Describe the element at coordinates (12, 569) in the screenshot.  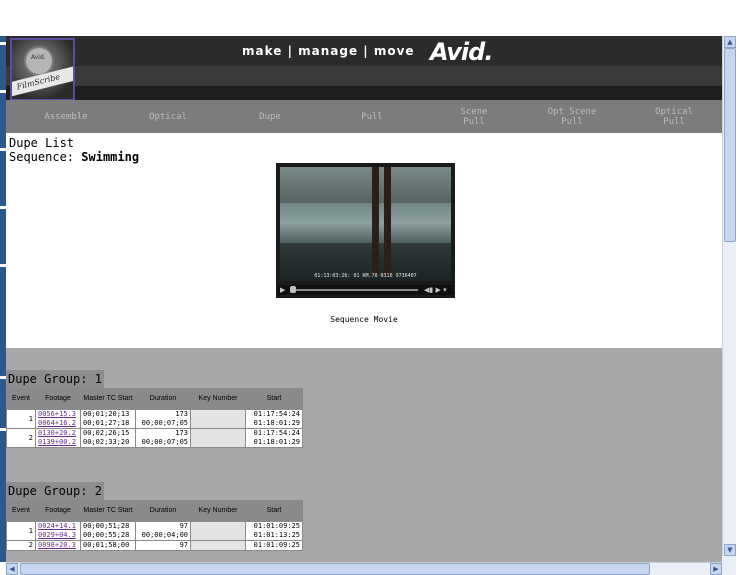
I see `scroll-left-icon: ◀` at that location.